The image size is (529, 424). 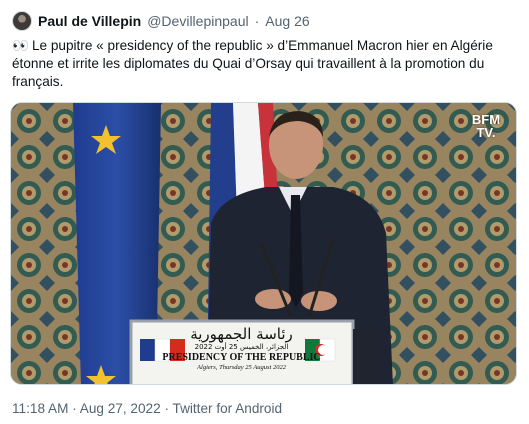 What do you see at coordinates (241, 357) in the screenshot?
I see `podium-english-title: PRESIDENCY OF THE REPUBLIC` at bounding box center [241, 357].